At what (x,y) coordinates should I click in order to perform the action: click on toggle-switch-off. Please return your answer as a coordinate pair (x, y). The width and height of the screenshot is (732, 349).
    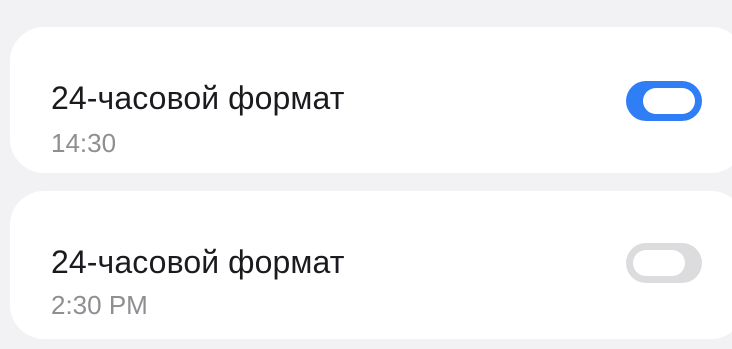
    Looking at the image, I should click on (664, 263).